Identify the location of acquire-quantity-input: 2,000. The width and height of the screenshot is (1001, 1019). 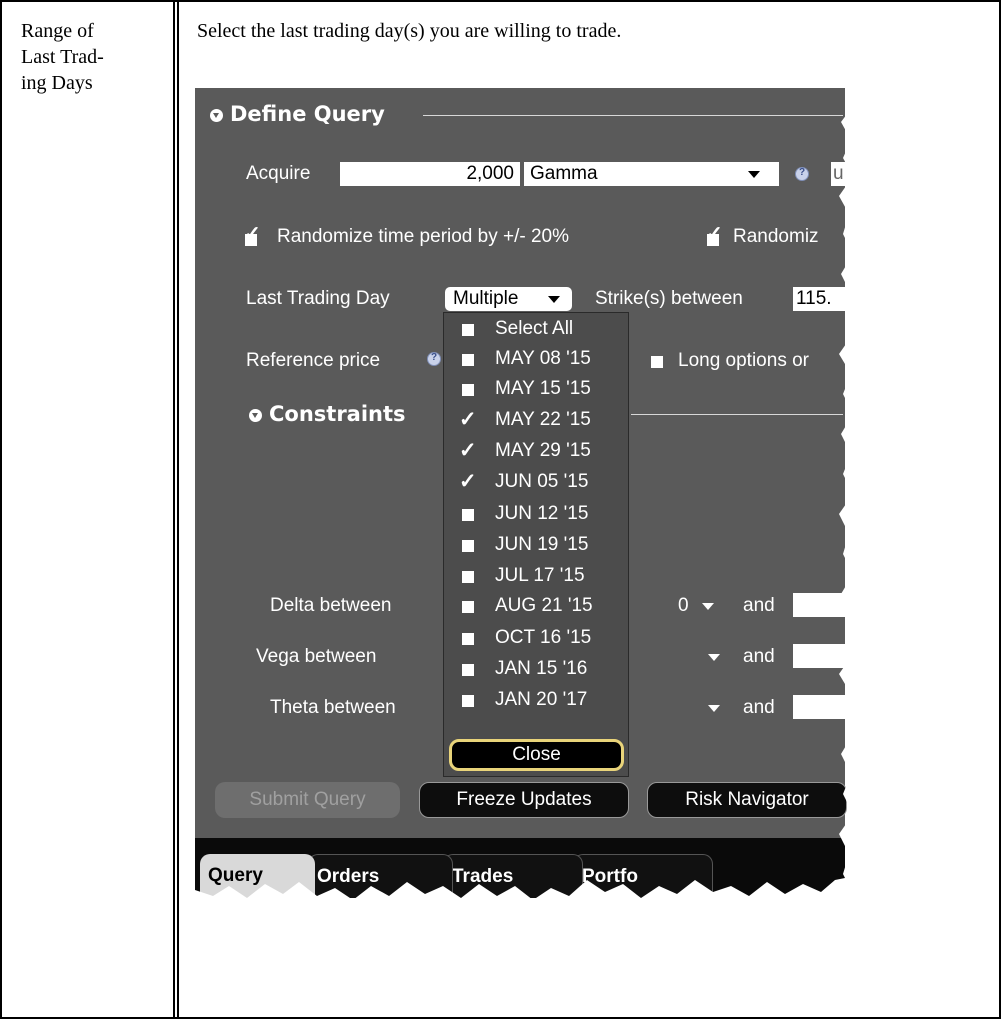
(430, 174).